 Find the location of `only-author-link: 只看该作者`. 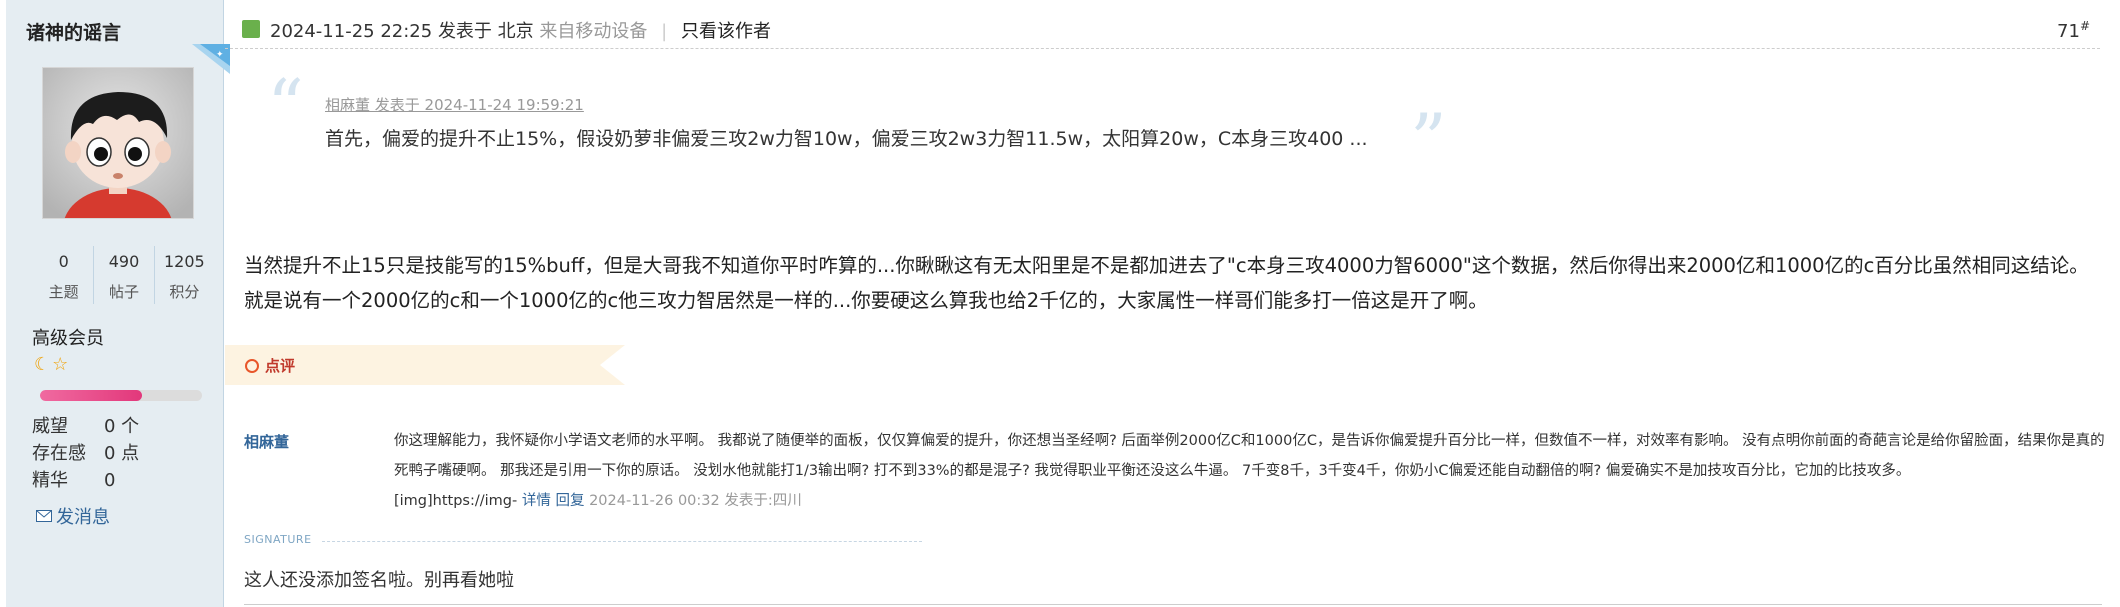

only-author-link: 只看该作者 is located at coordinates (726, 31).